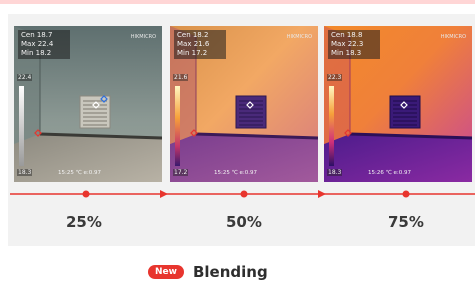  I want to click on scale-min-label: 17.2, so click(181, 172).